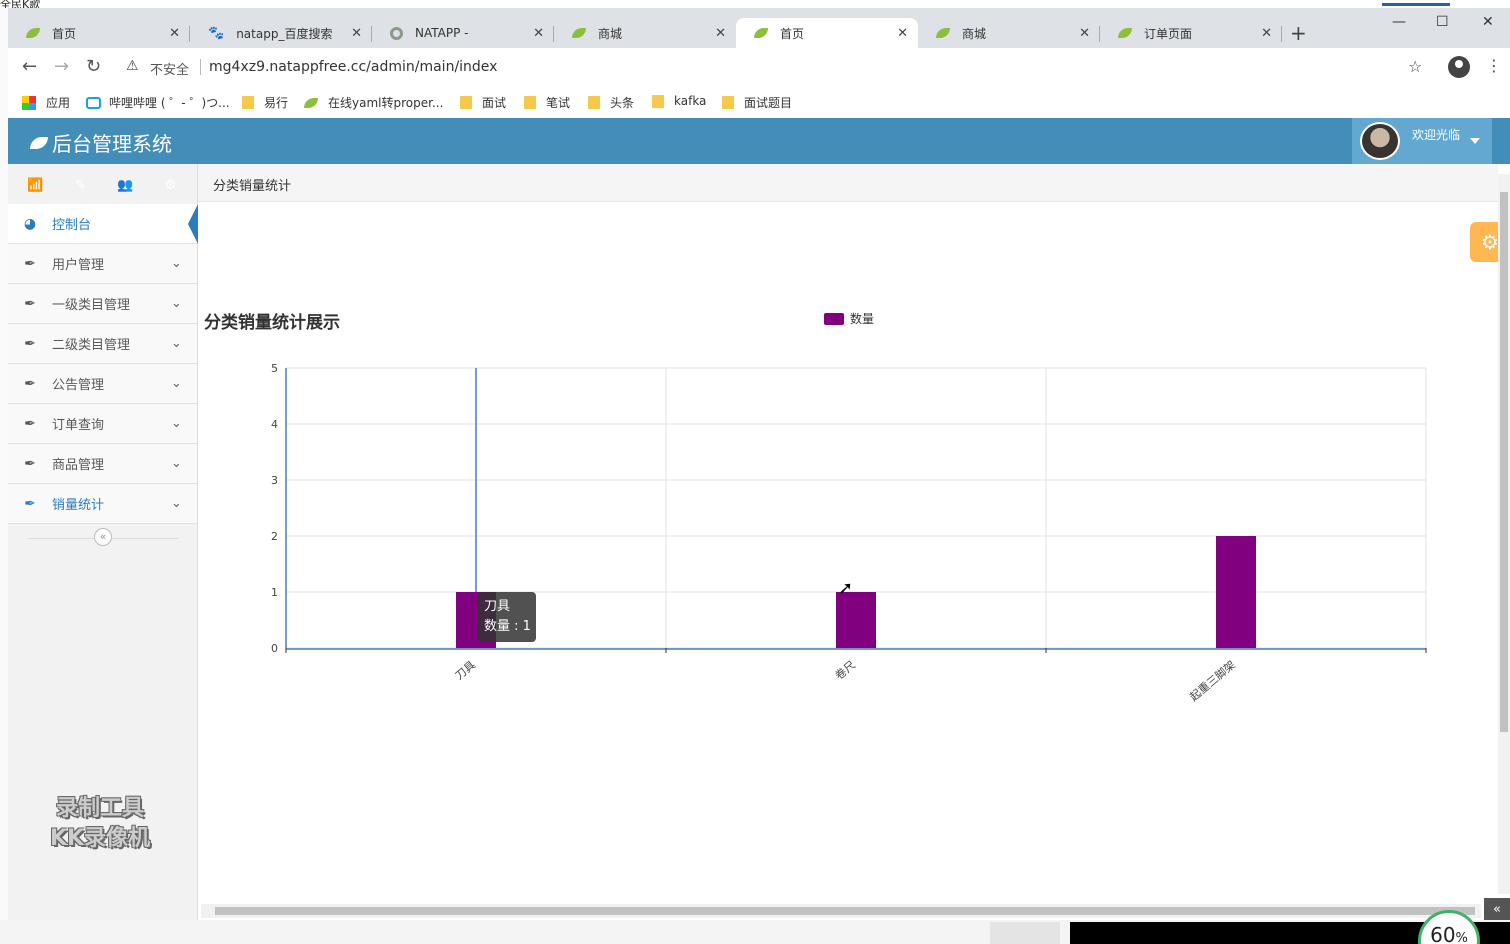 This screenshot has width=1510, height=944. I want to click on sidebar-item-users: ✒ 用户管理 ⌄, so click(102, 264).